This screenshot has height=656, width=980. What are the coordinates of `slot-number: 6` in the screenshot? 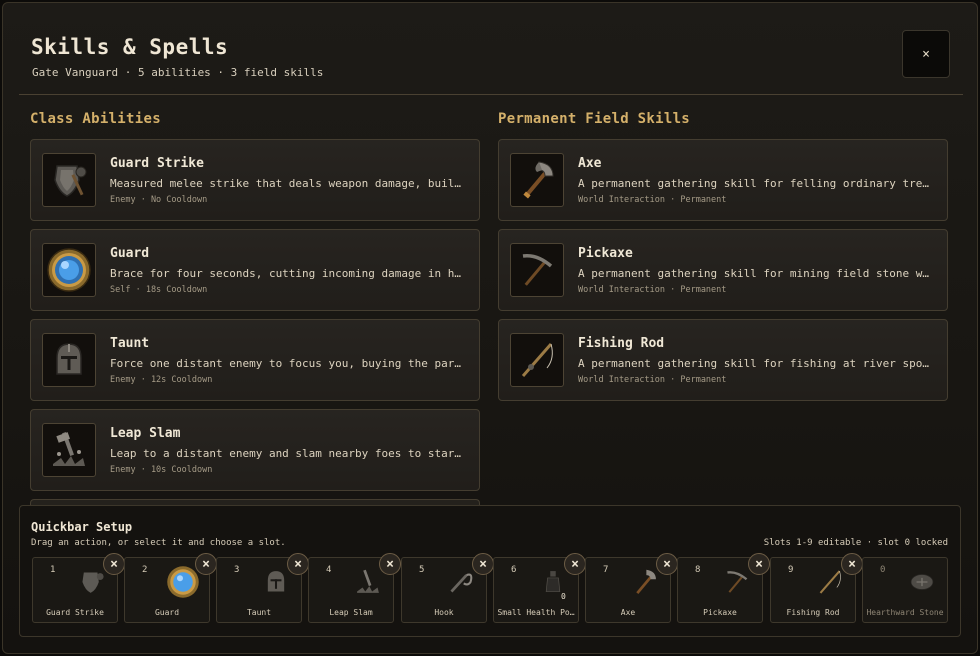 It's located at (514, 570).